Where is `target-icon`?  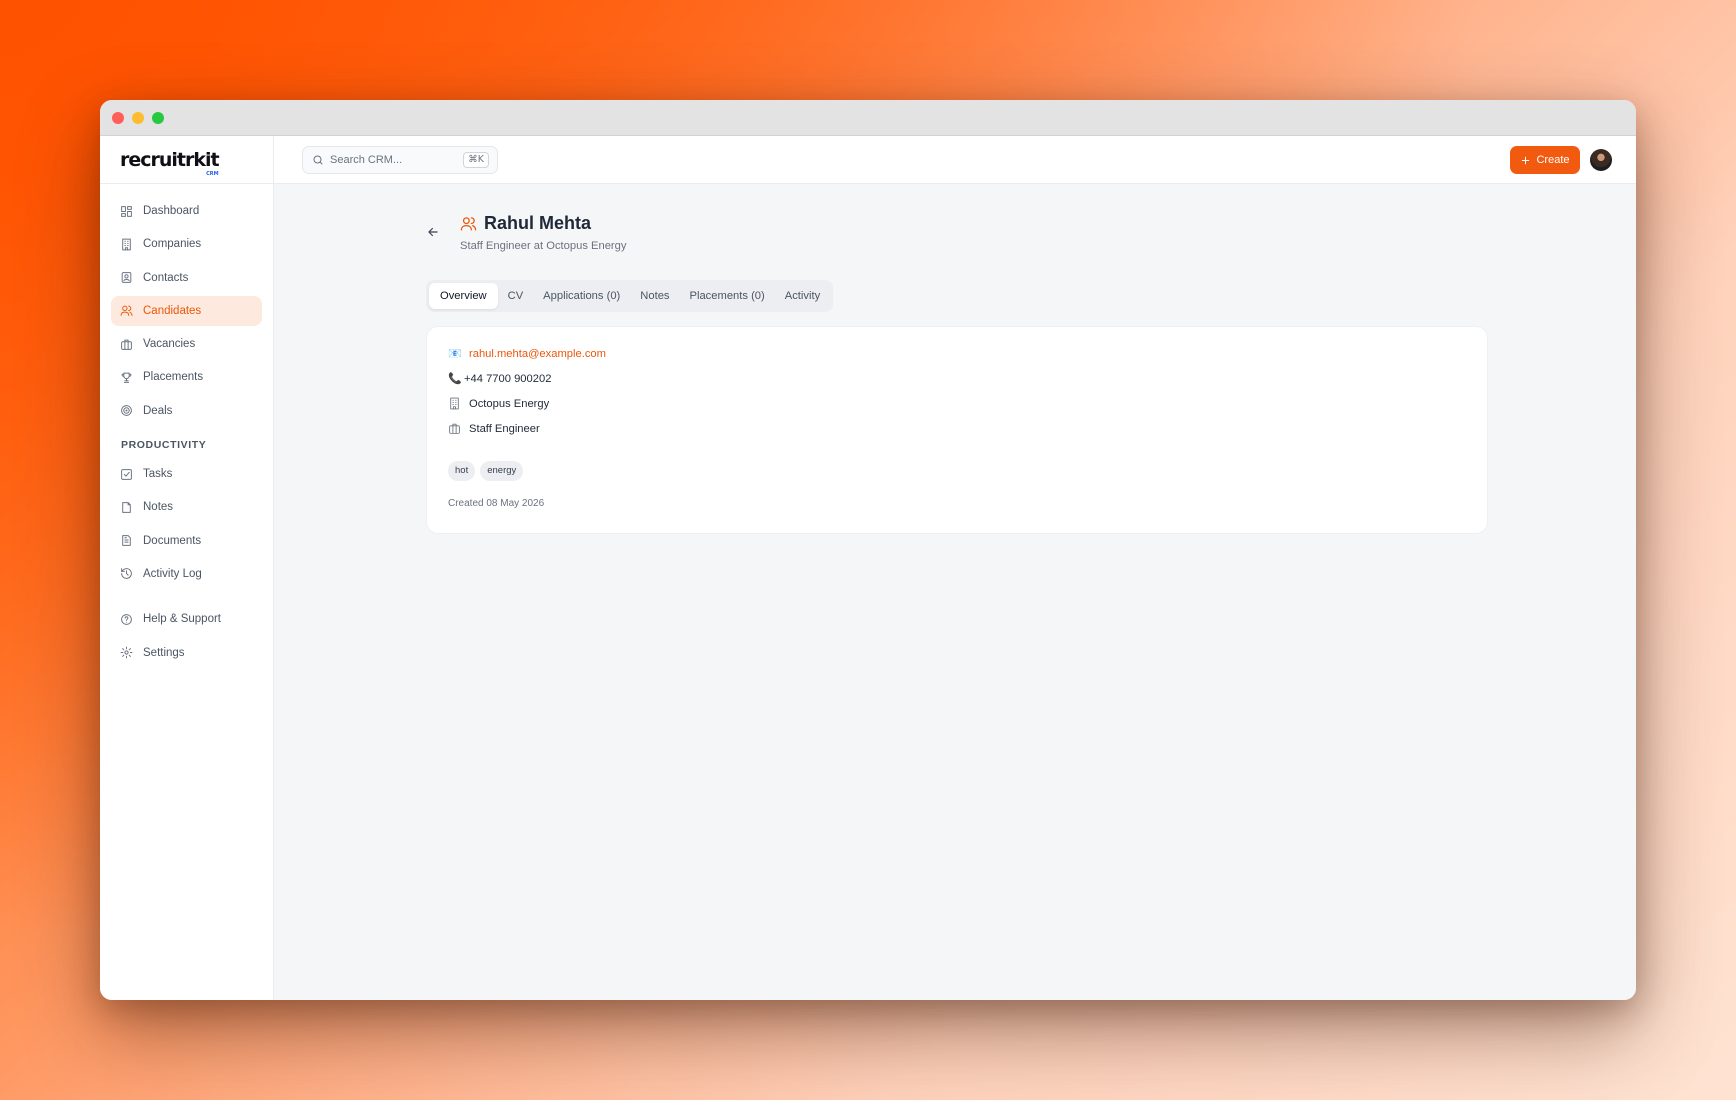
target-icon is located at coordinates (126, 411).